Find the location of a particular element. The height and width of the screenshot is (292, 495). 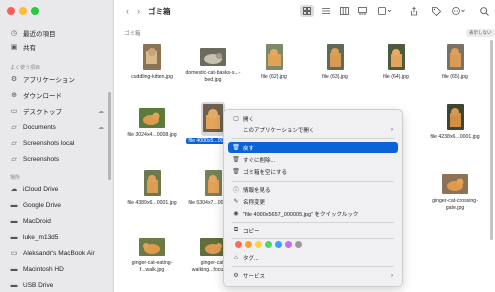

menu-item-get-info: ⓘ 情報を見る is located at coordinates (313, 189).